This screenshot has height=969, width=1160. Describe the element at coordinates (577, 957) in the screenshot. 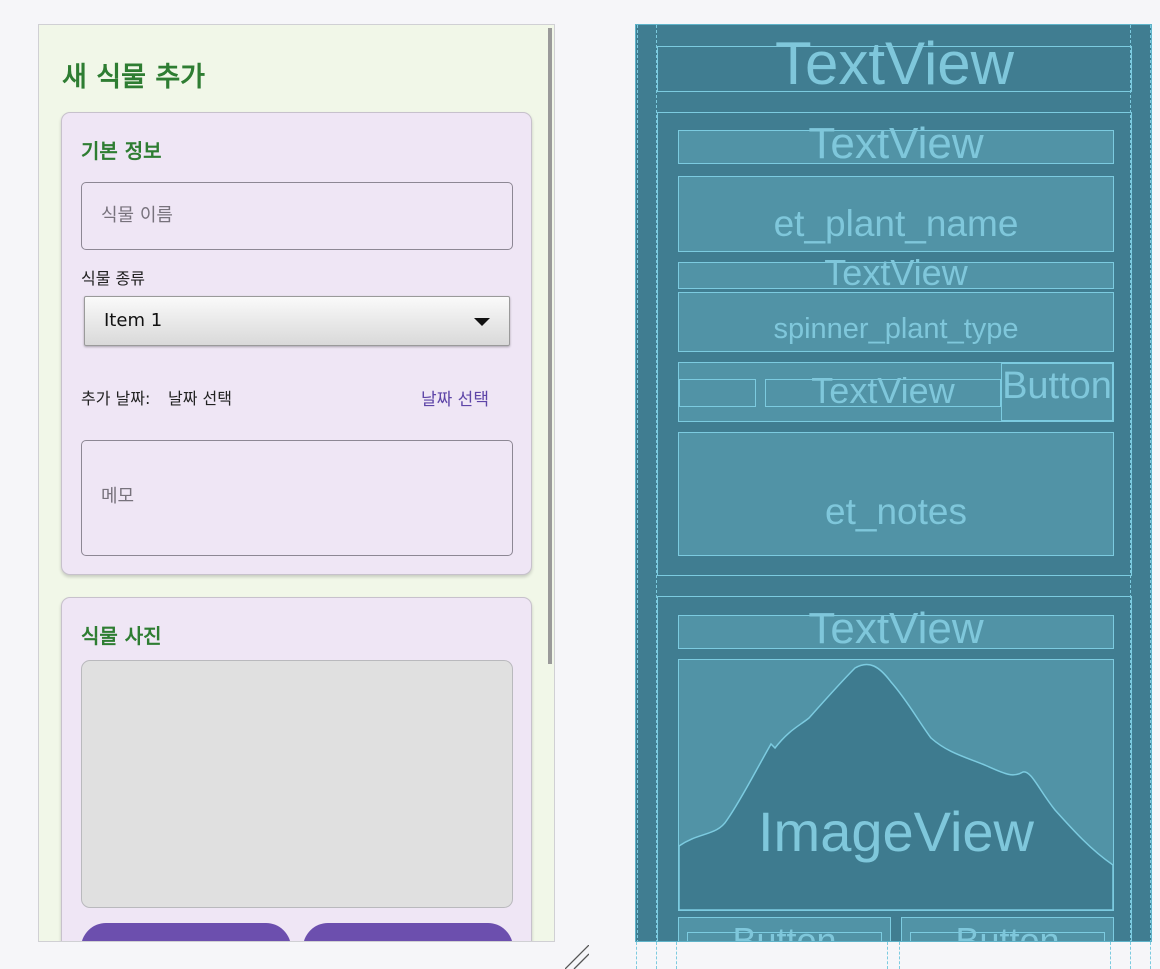

I see `resize-handle-icon` at that location.